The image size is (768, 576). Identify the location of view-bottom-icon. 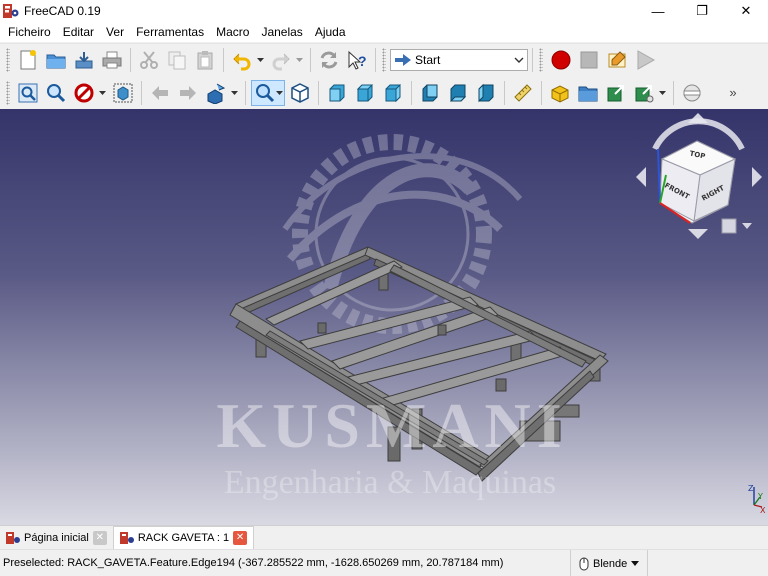
(458, 93).